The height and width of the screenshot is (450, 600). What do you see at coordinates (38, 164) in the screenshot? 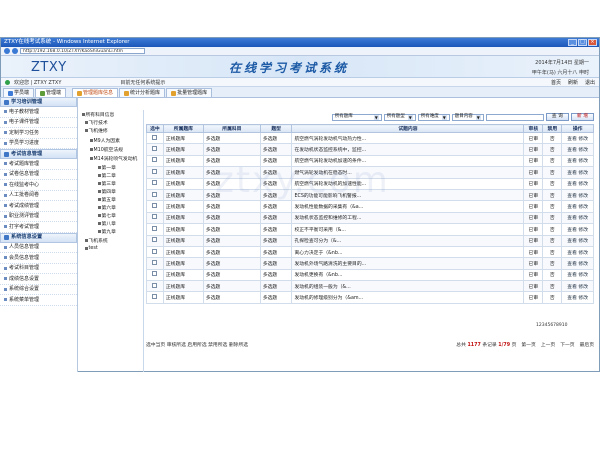
I see `sidebar-item-question-bank: 考试题库管理` at bounding box center [38, 164].